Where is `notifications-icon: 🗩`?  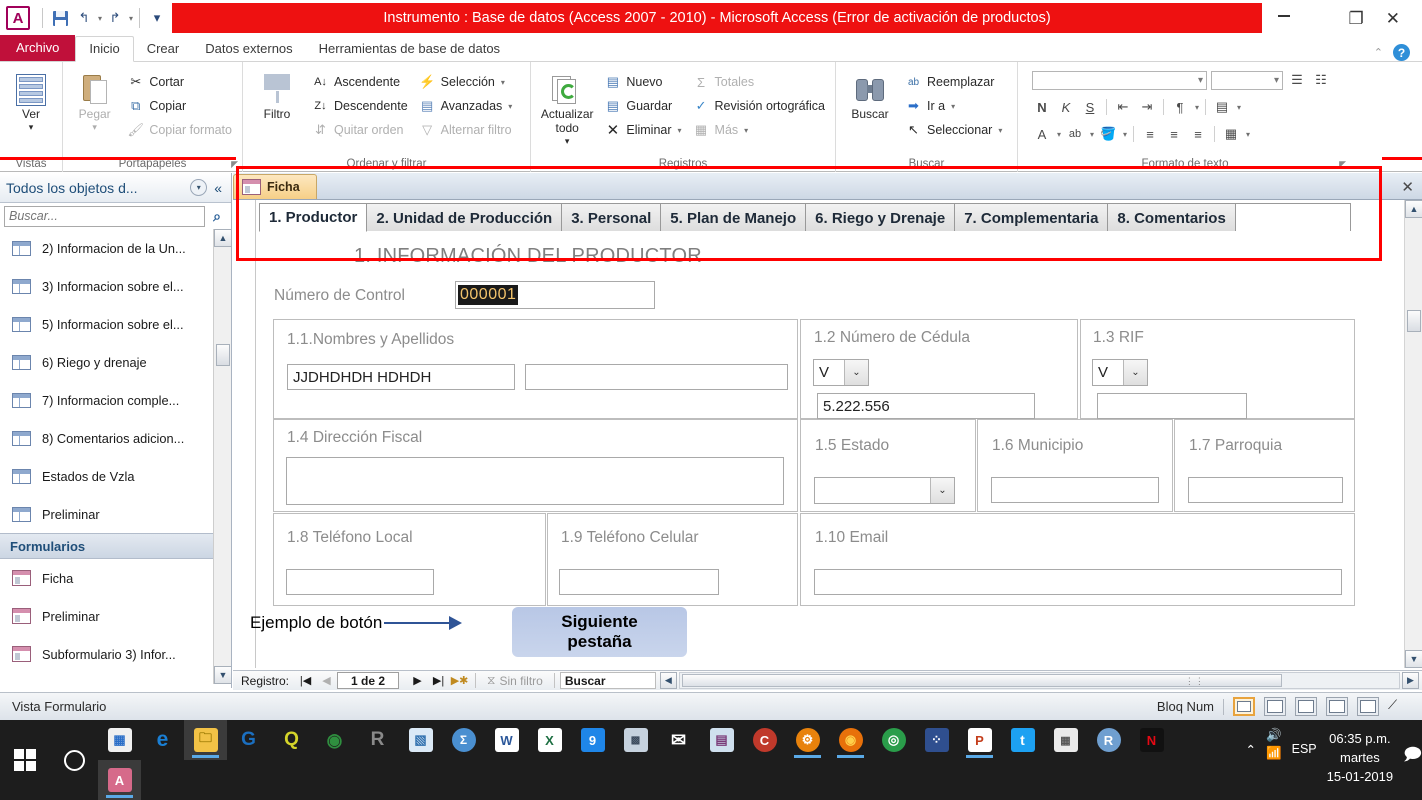
notifications-icon: 🗩 is located at coordinates (1412, 749).